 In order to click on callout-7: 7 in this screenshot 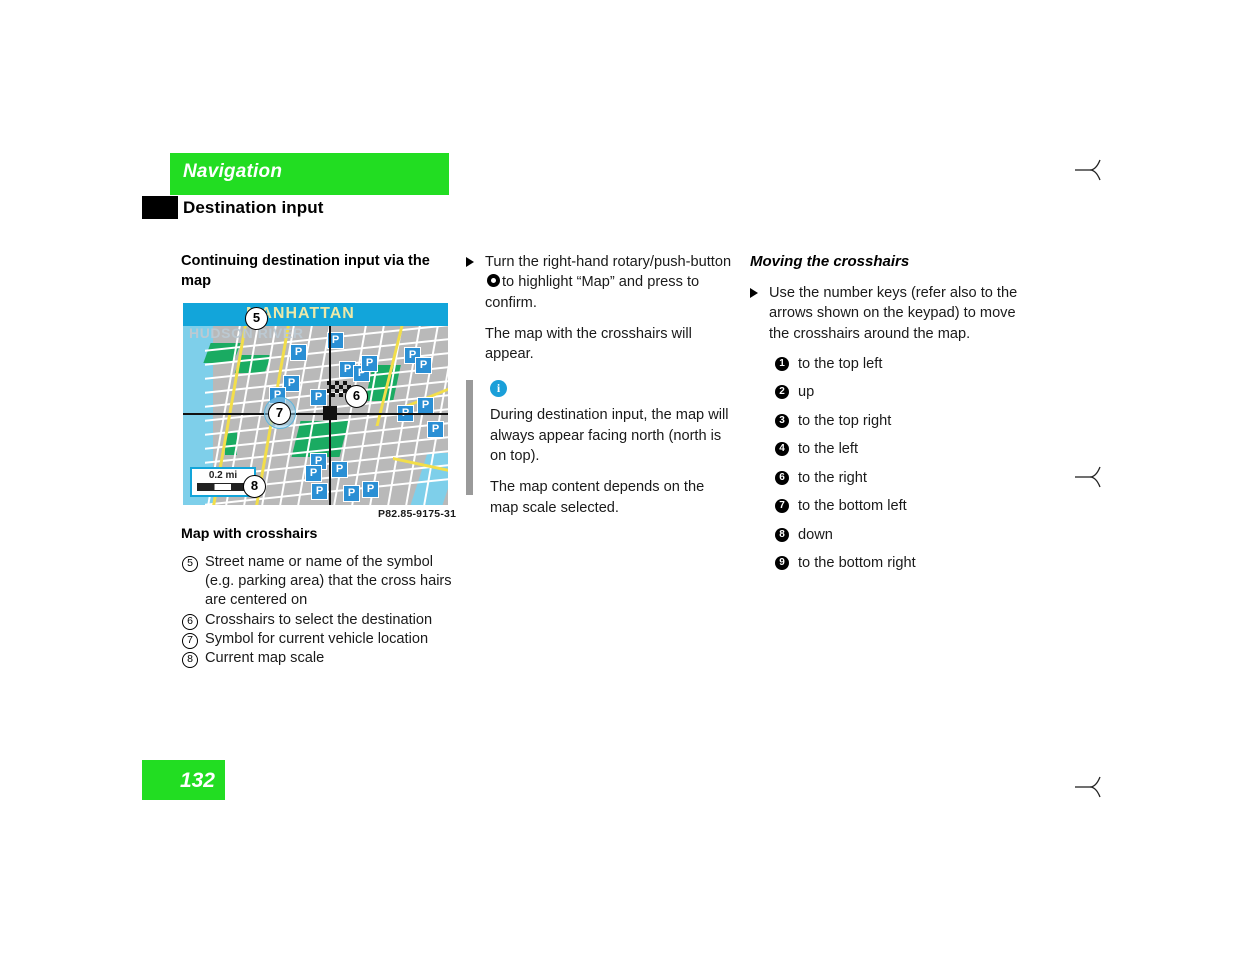, I will do `click(279, 413)`.